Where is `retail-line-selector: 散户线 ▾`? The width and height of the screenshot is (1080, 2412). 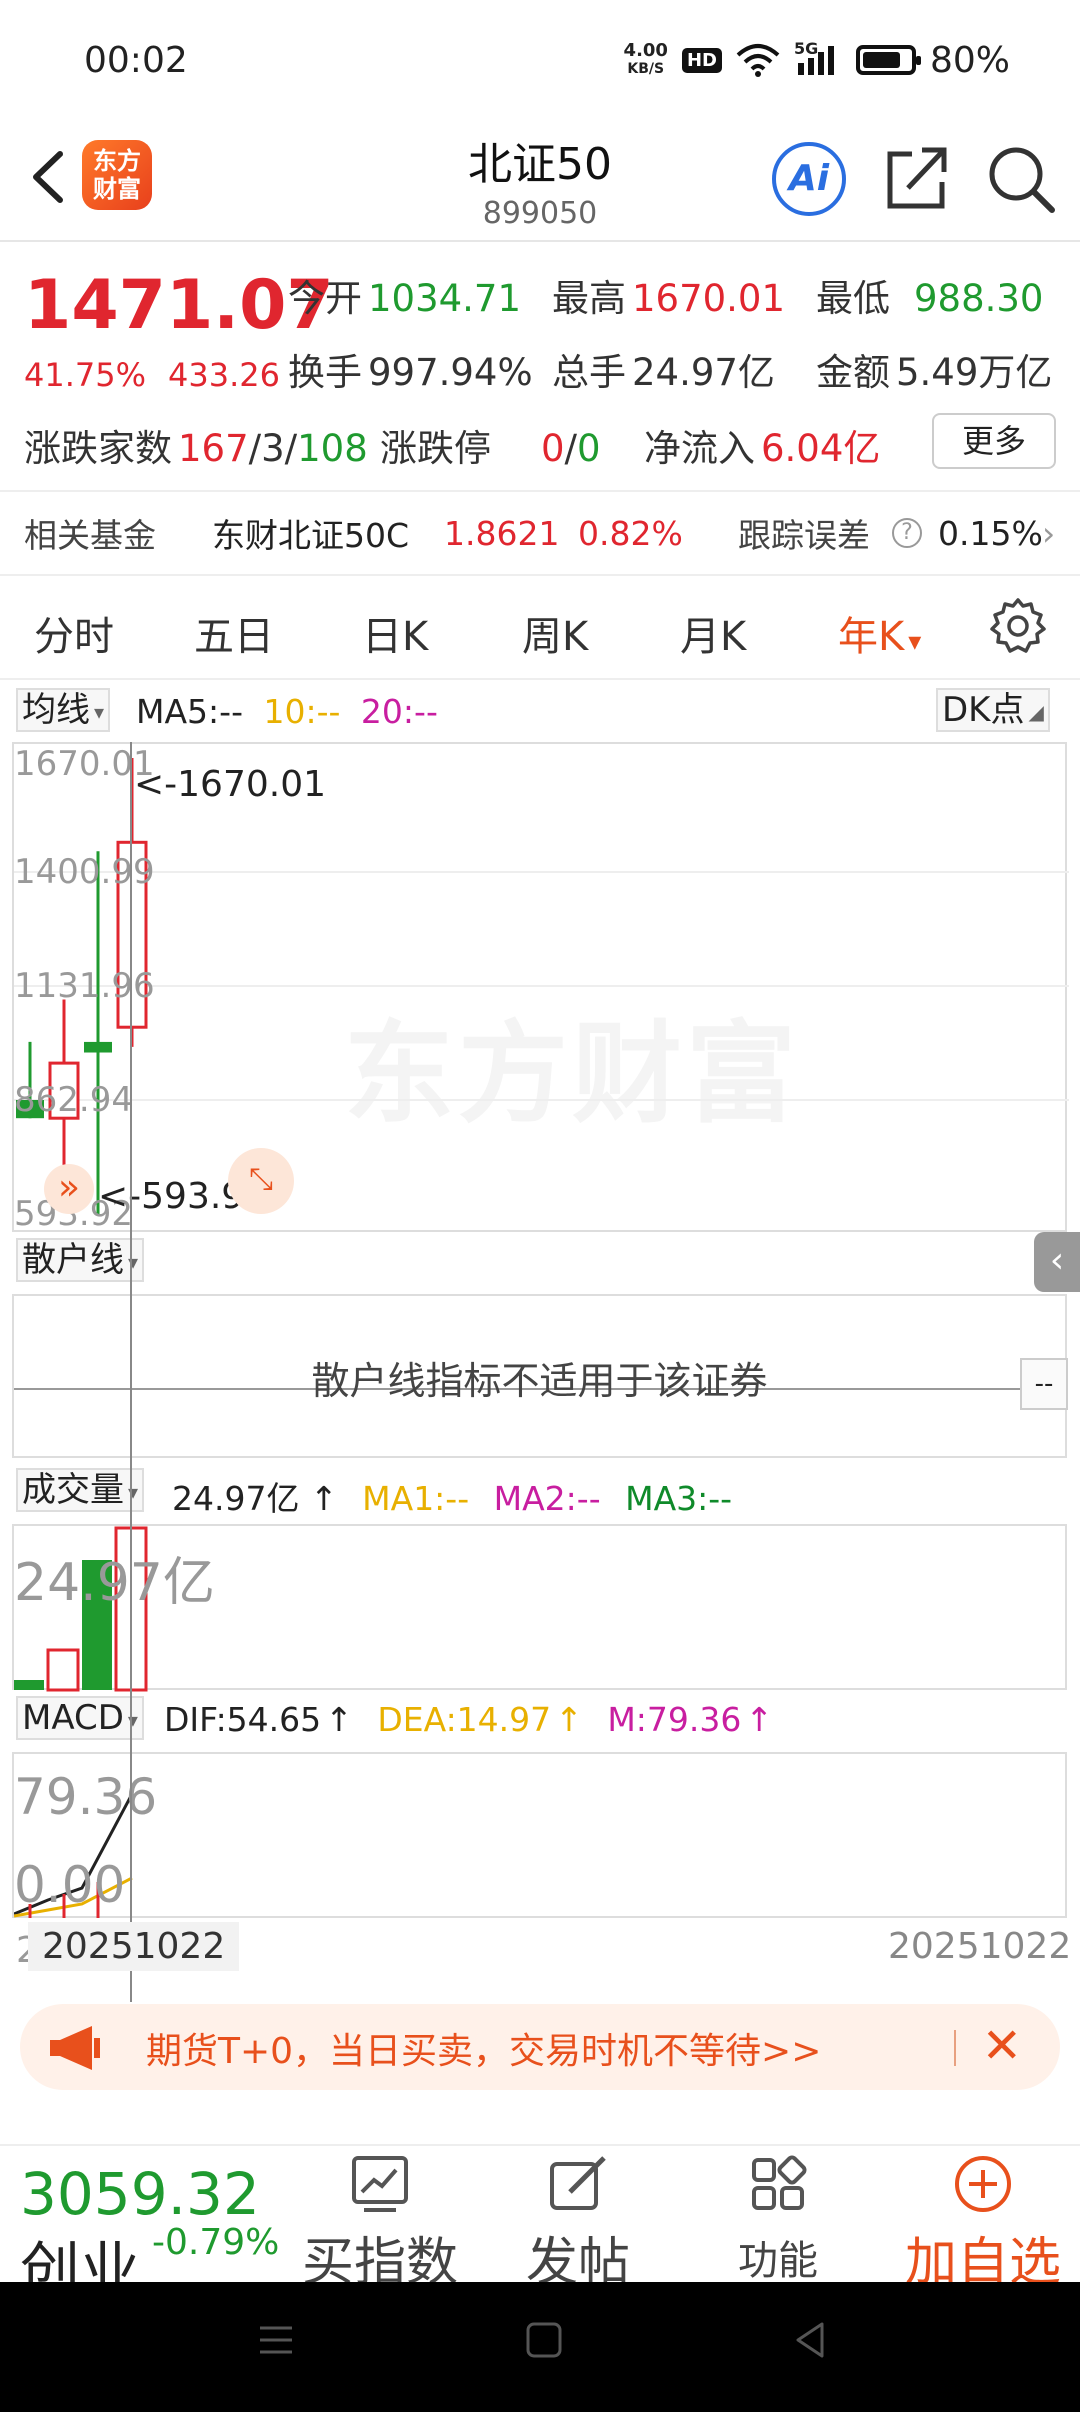
retail-line-selector: 散户线 ▾ is located at coordinates (80, 1260).